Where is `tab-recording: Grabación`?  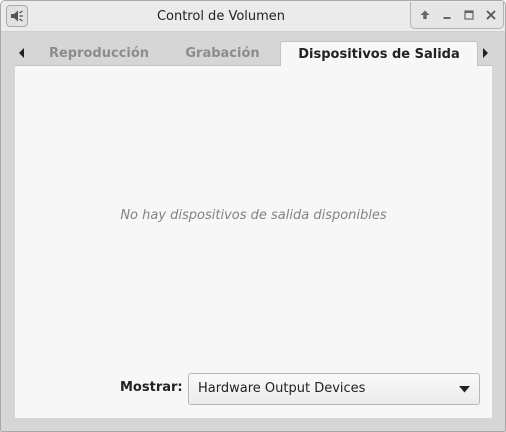
tab-recording: Grabación is located at coordinates (222, 54).